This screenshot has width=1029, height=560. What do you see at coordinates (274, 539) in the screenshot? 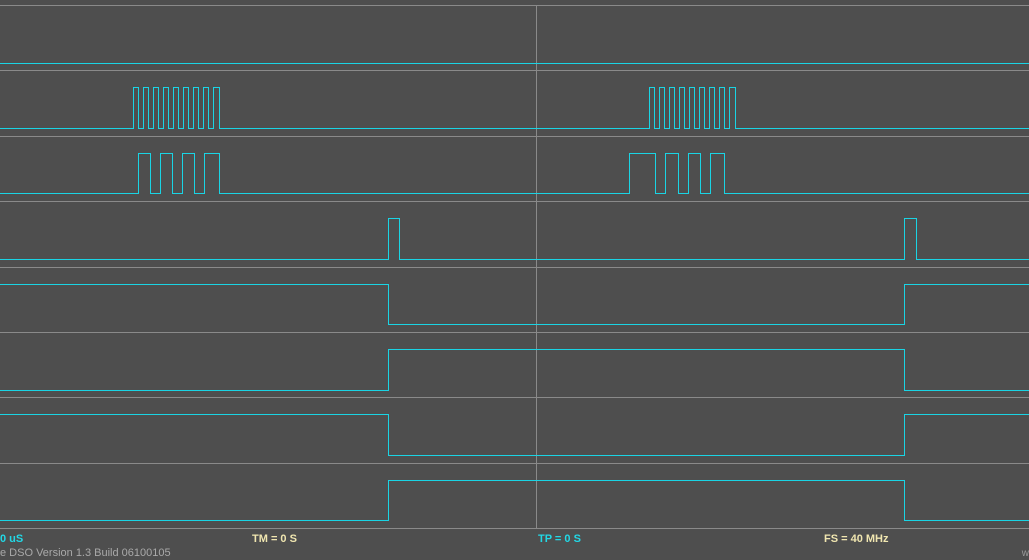
I see `tm-readout: TM = 0 S` at bounding box center [274, 539].